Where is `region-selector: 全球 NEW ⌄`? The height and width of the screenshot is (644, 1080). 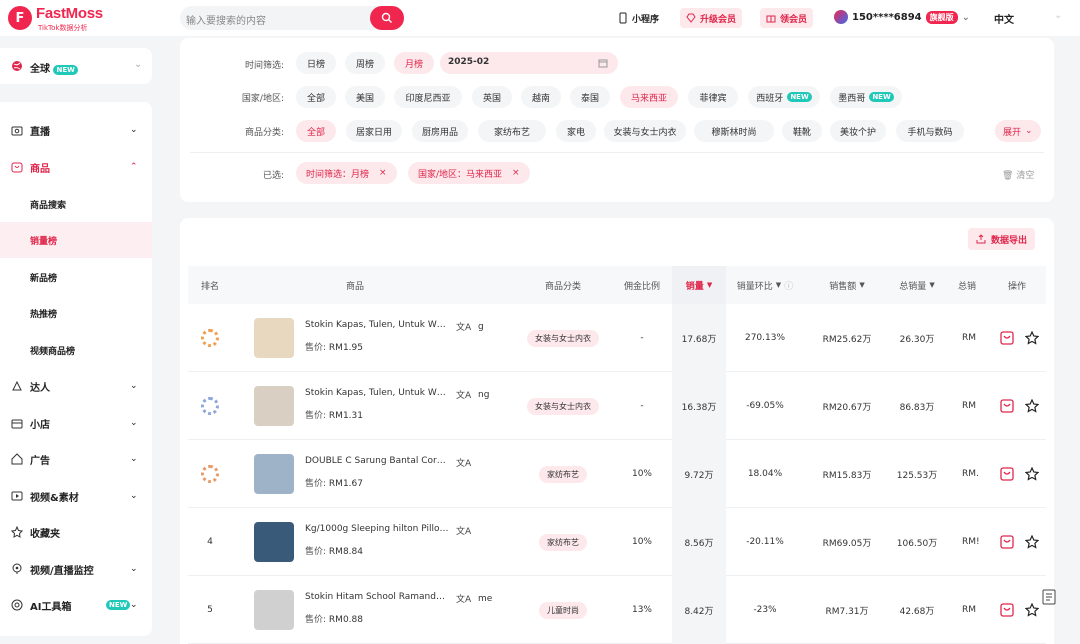
region-selector: 全球 NEW ⌄ is located at coordinates (76, 66).